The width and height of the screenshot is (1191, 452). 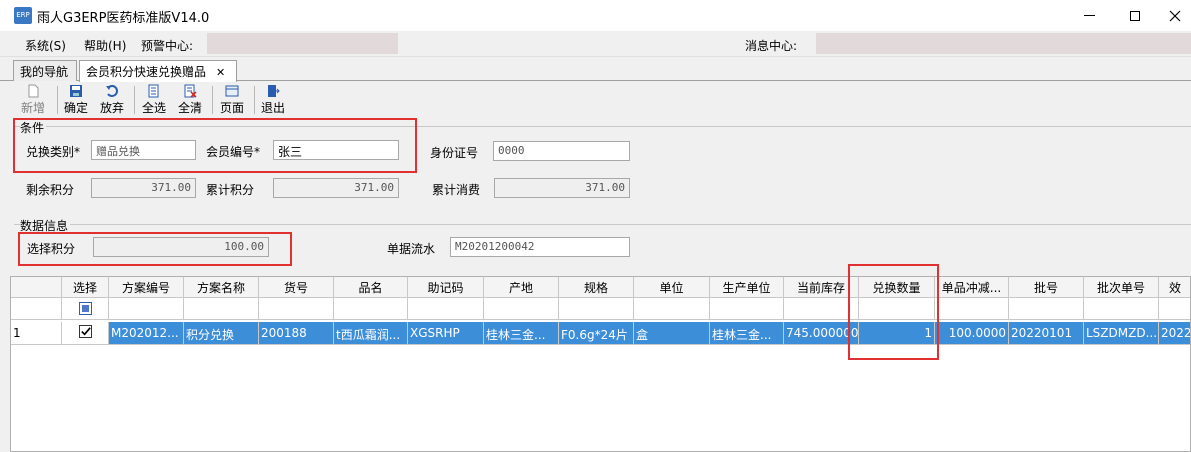 What do you see at coordinates (595, 44) in the screenshot?
I see `menu-bar: 系统(S) 帮助(H) 预警中心: 消息中心:` at bounding box center [595, 44].